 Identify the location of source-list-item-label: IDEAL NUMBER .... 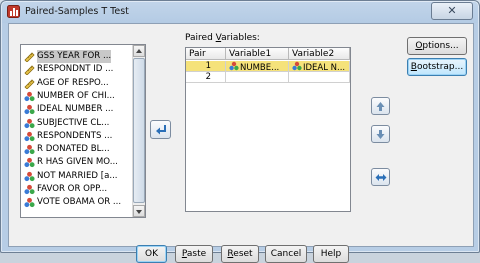
(75, 109).